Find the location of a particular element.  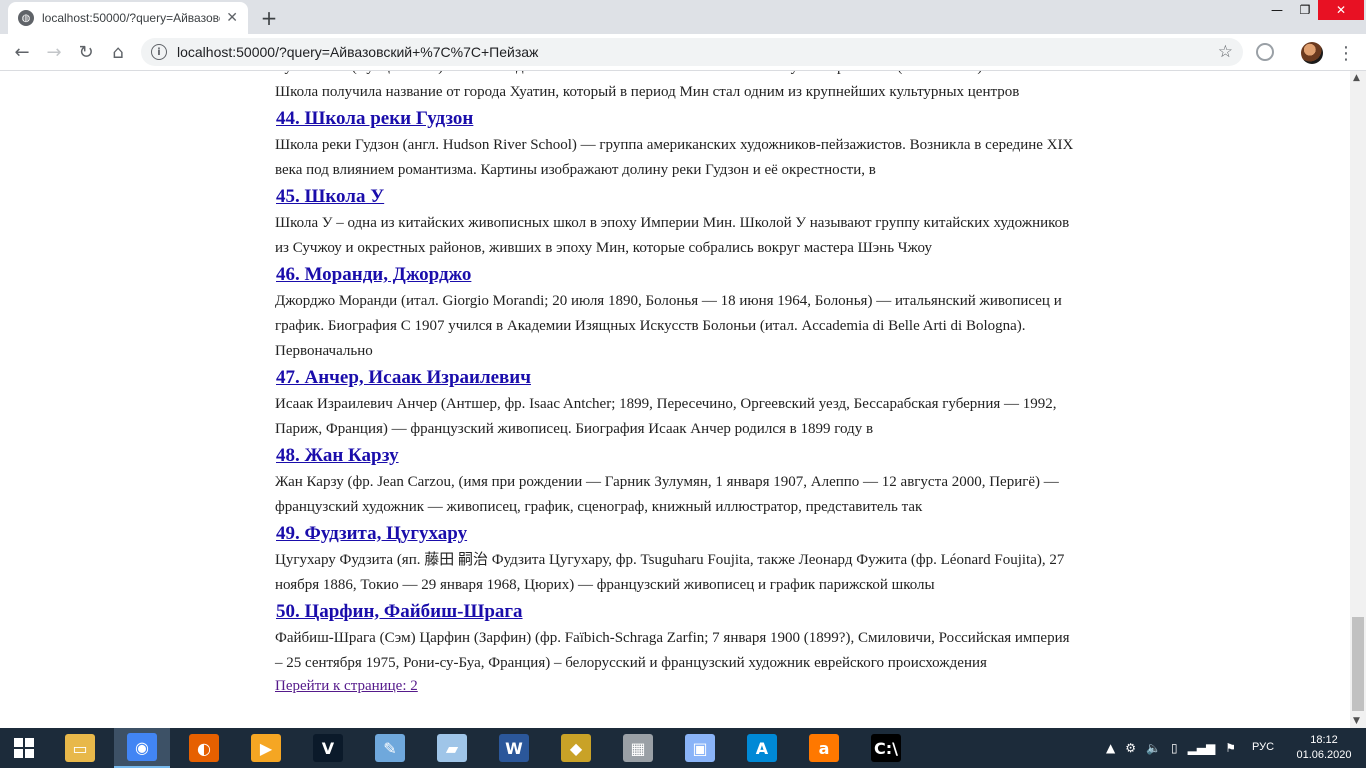

taskbar-app-media-player: ▶ is located at coordinates (266, 748).